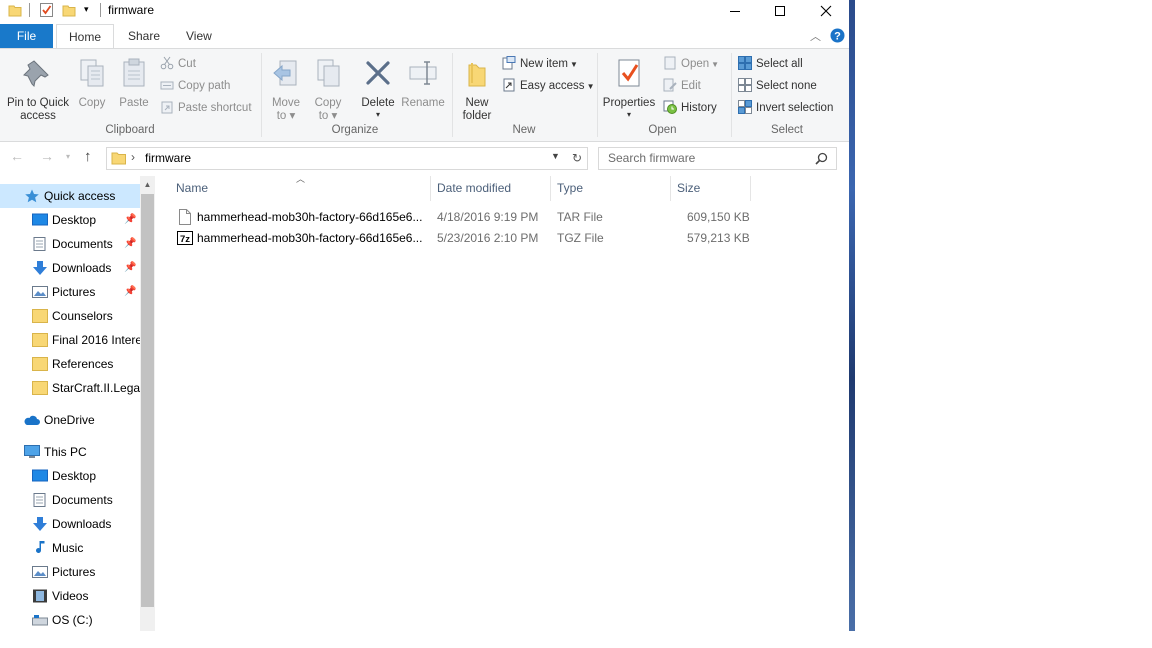  I want to click on nav-item-quick-access: Quick access, so click(70, 196).